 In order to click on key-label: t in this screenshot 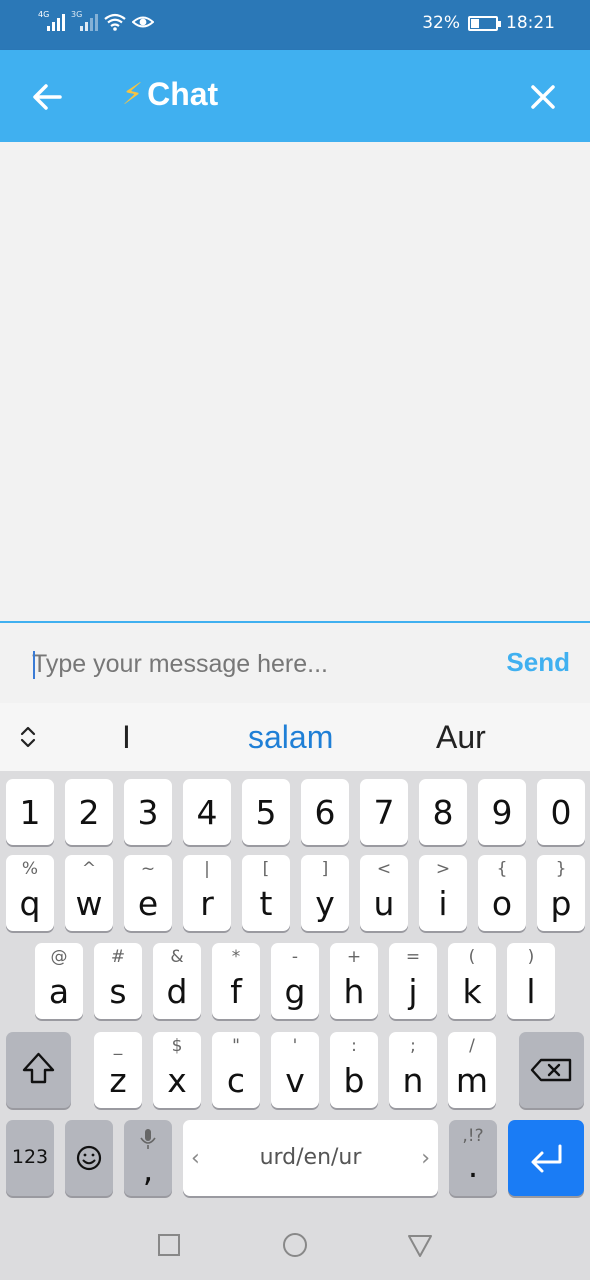, I will do `click(266, 903)`.